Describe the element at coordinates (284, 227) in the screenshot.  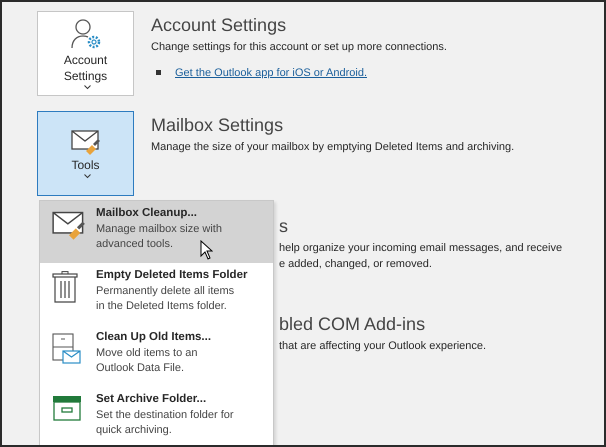
I see `section-heading: s` at that location.